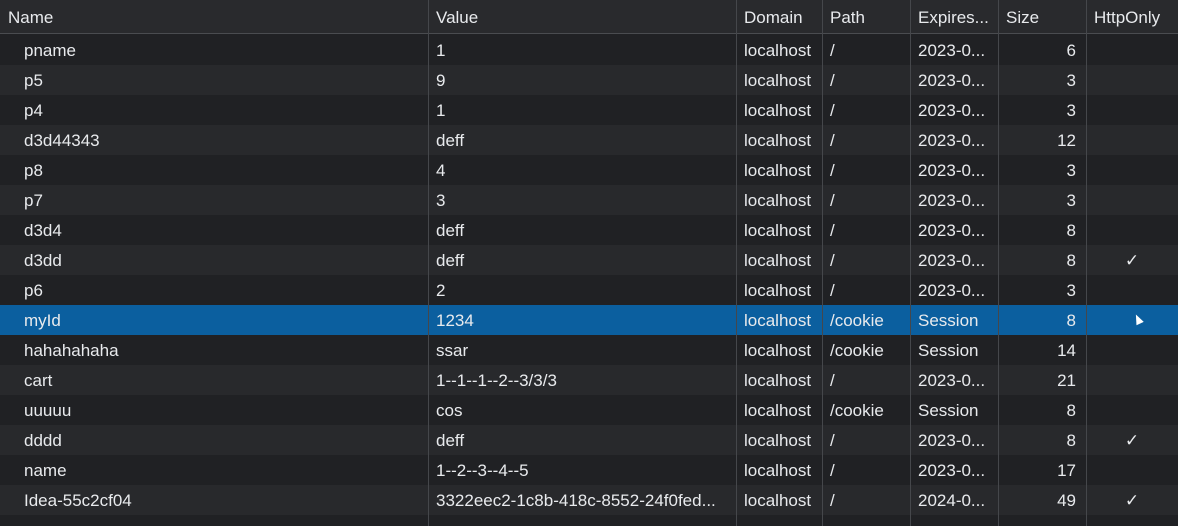 The image size is (1178, 526). What do you see at coordinates (45, 470) in the screenshot?
I see `cell-name: name` at bounding box center [45, 470].